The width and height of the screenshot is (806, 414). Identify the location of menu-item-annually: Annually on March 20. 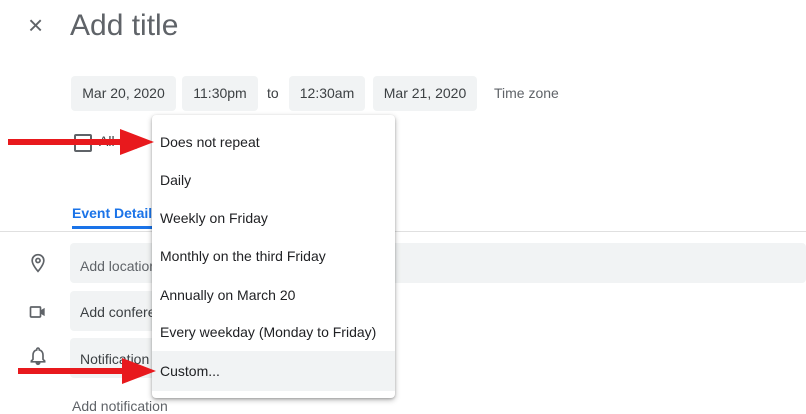
(273, 295).